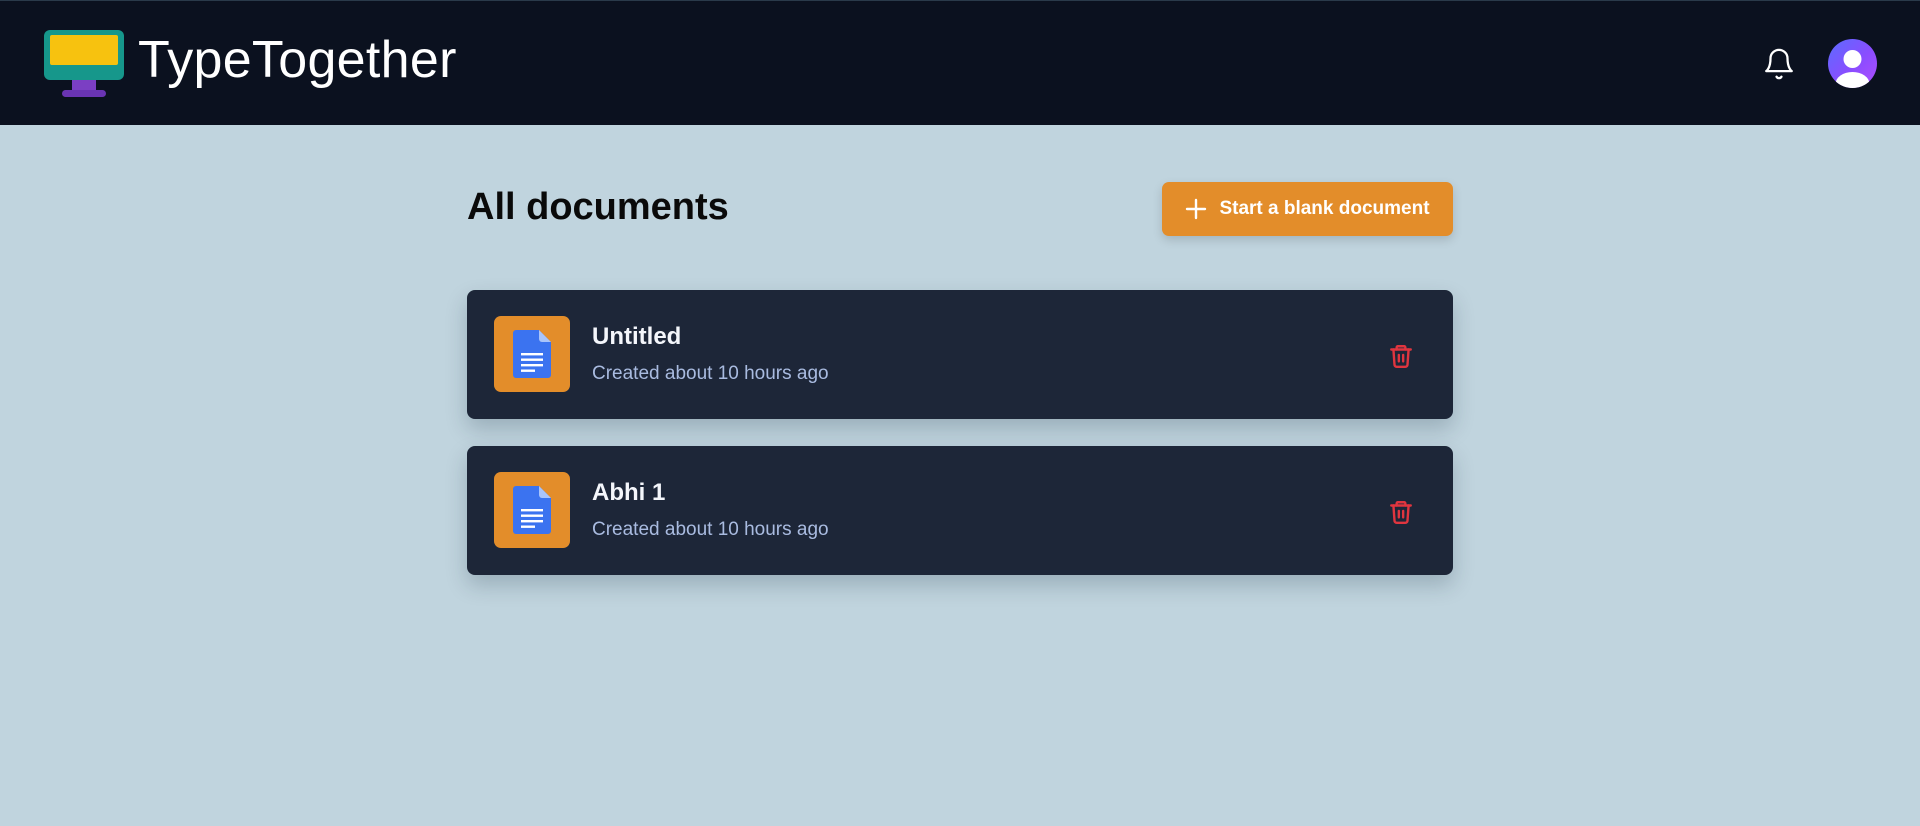 The width and height of the screenshot is (1920, 826). I want to click on start-blank-document-label: Start a blank document, so click(1324, 208).